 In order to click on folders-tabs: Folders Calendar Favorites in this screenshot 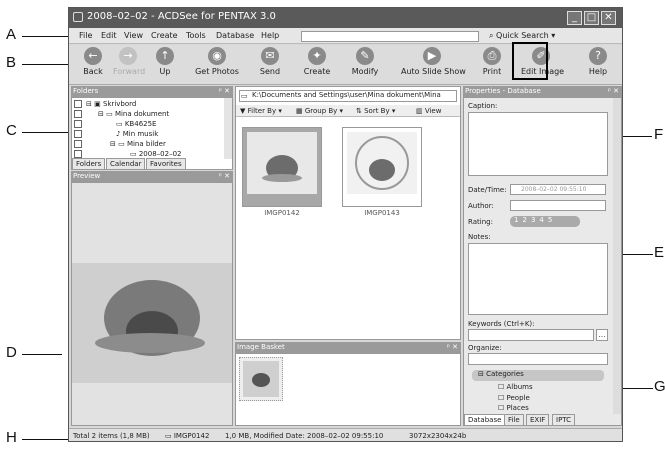, I will do `click(152, 164)`.